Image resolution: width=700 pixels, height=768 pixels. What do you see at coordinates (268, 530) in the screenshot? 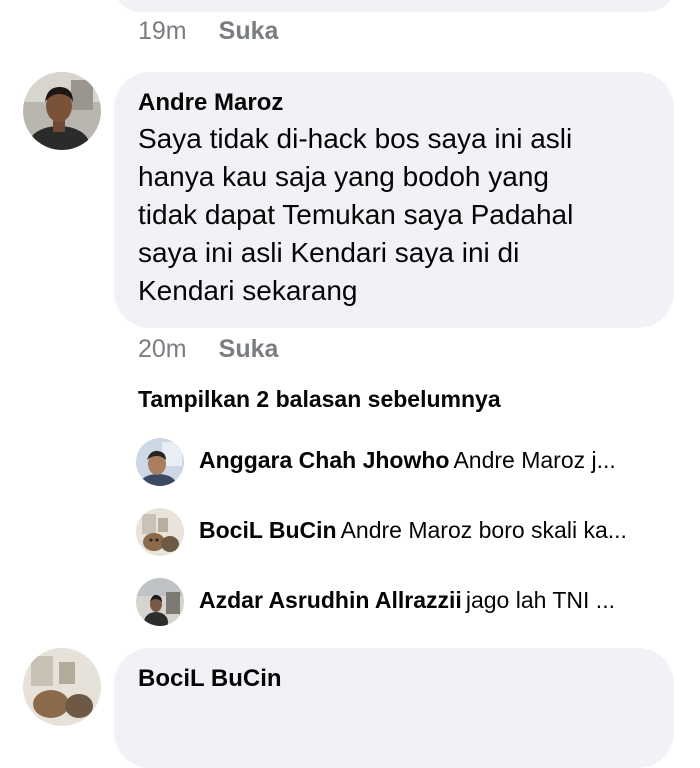
I see `reply-author: BociL BuCin` at bounding box center [268, 530].